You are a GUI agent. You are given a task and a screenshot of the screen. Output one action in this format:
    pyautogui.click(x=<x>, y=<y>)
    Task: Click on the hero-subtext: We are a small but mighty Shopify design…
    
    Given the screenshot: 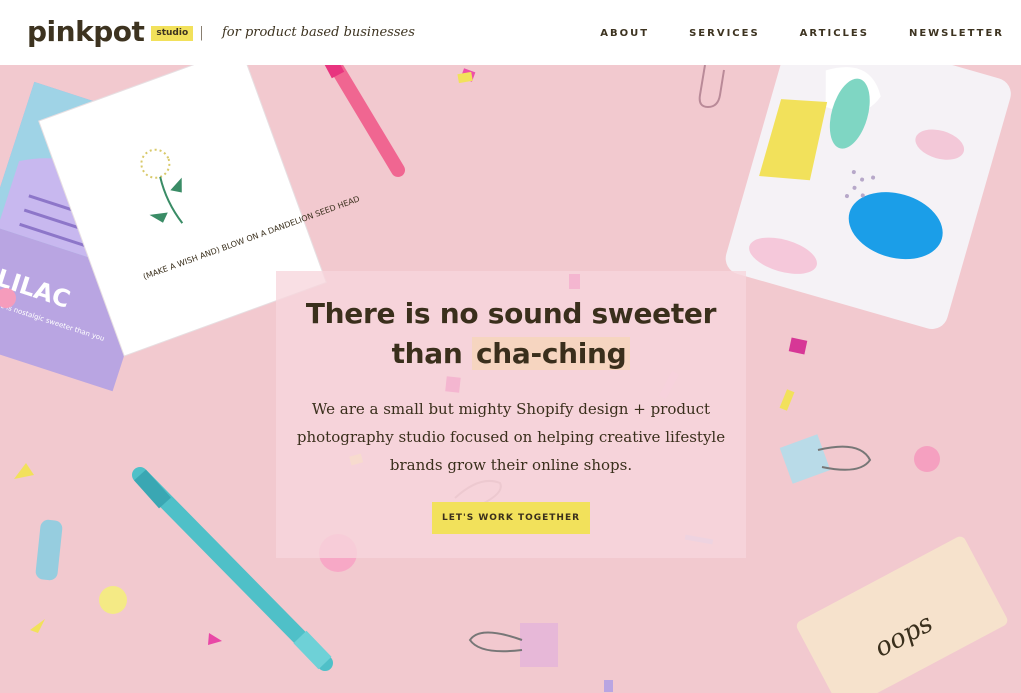 What is the action you would take?
    pyautogui.click(x=511, y=437)
    